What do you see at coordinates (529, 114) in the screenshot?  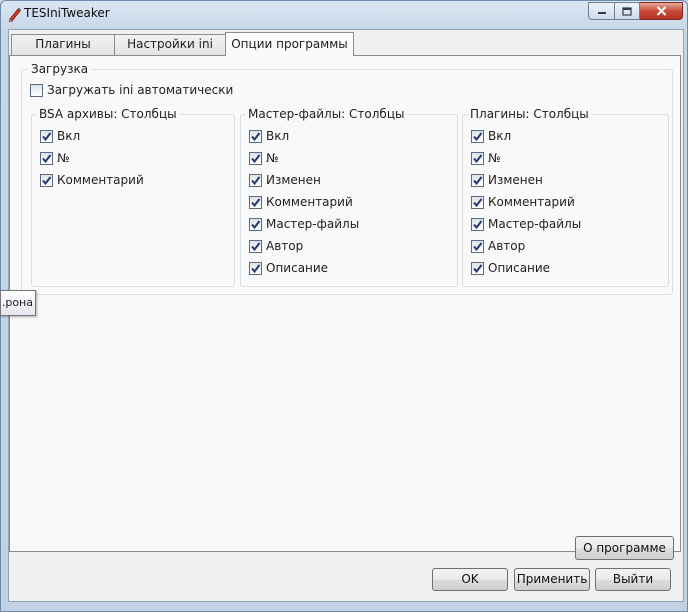 I see `plugin-columns-title: Плагины: Столбцы` at bounding box center [529, 114].